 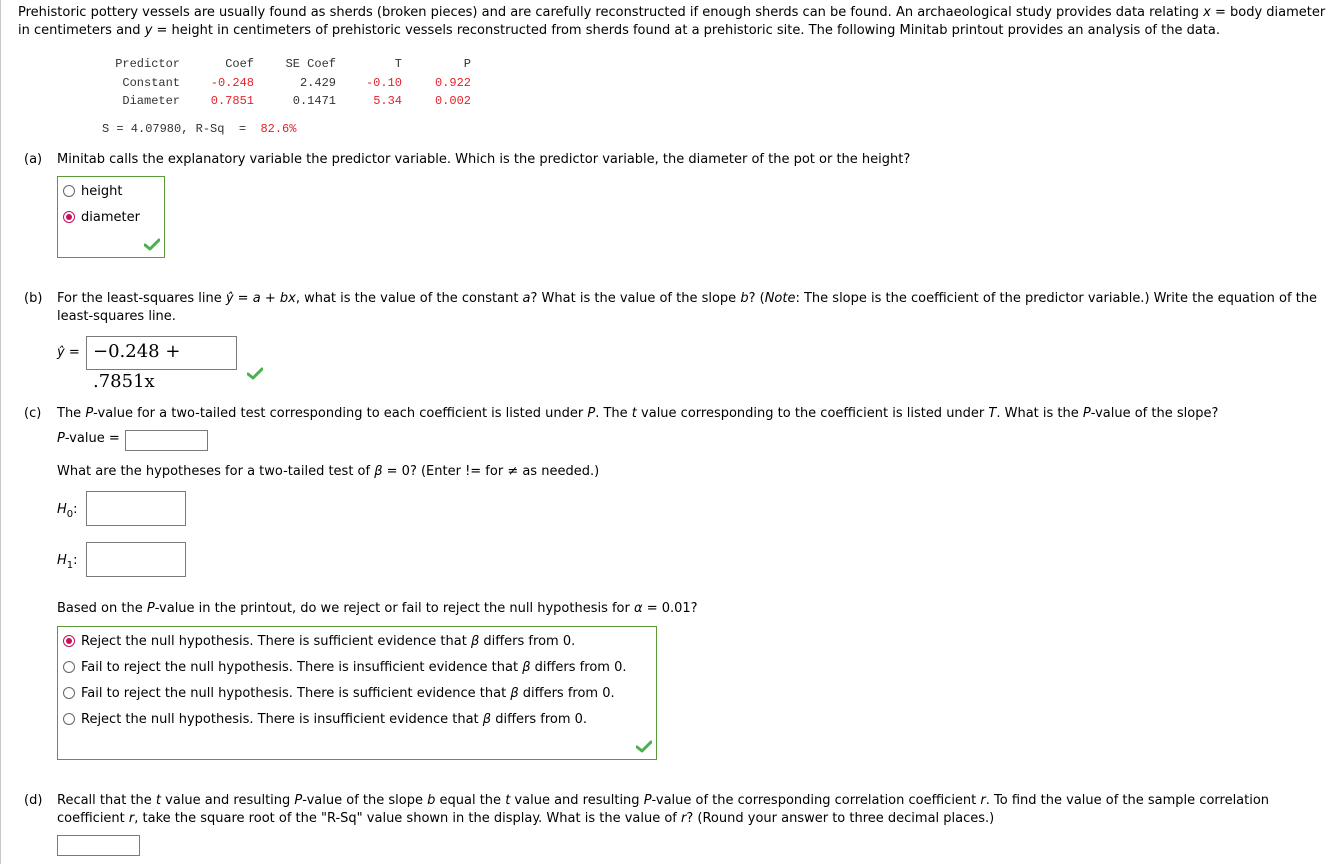 I want to click on part-d-label: (d), so click(x=33, y=800).